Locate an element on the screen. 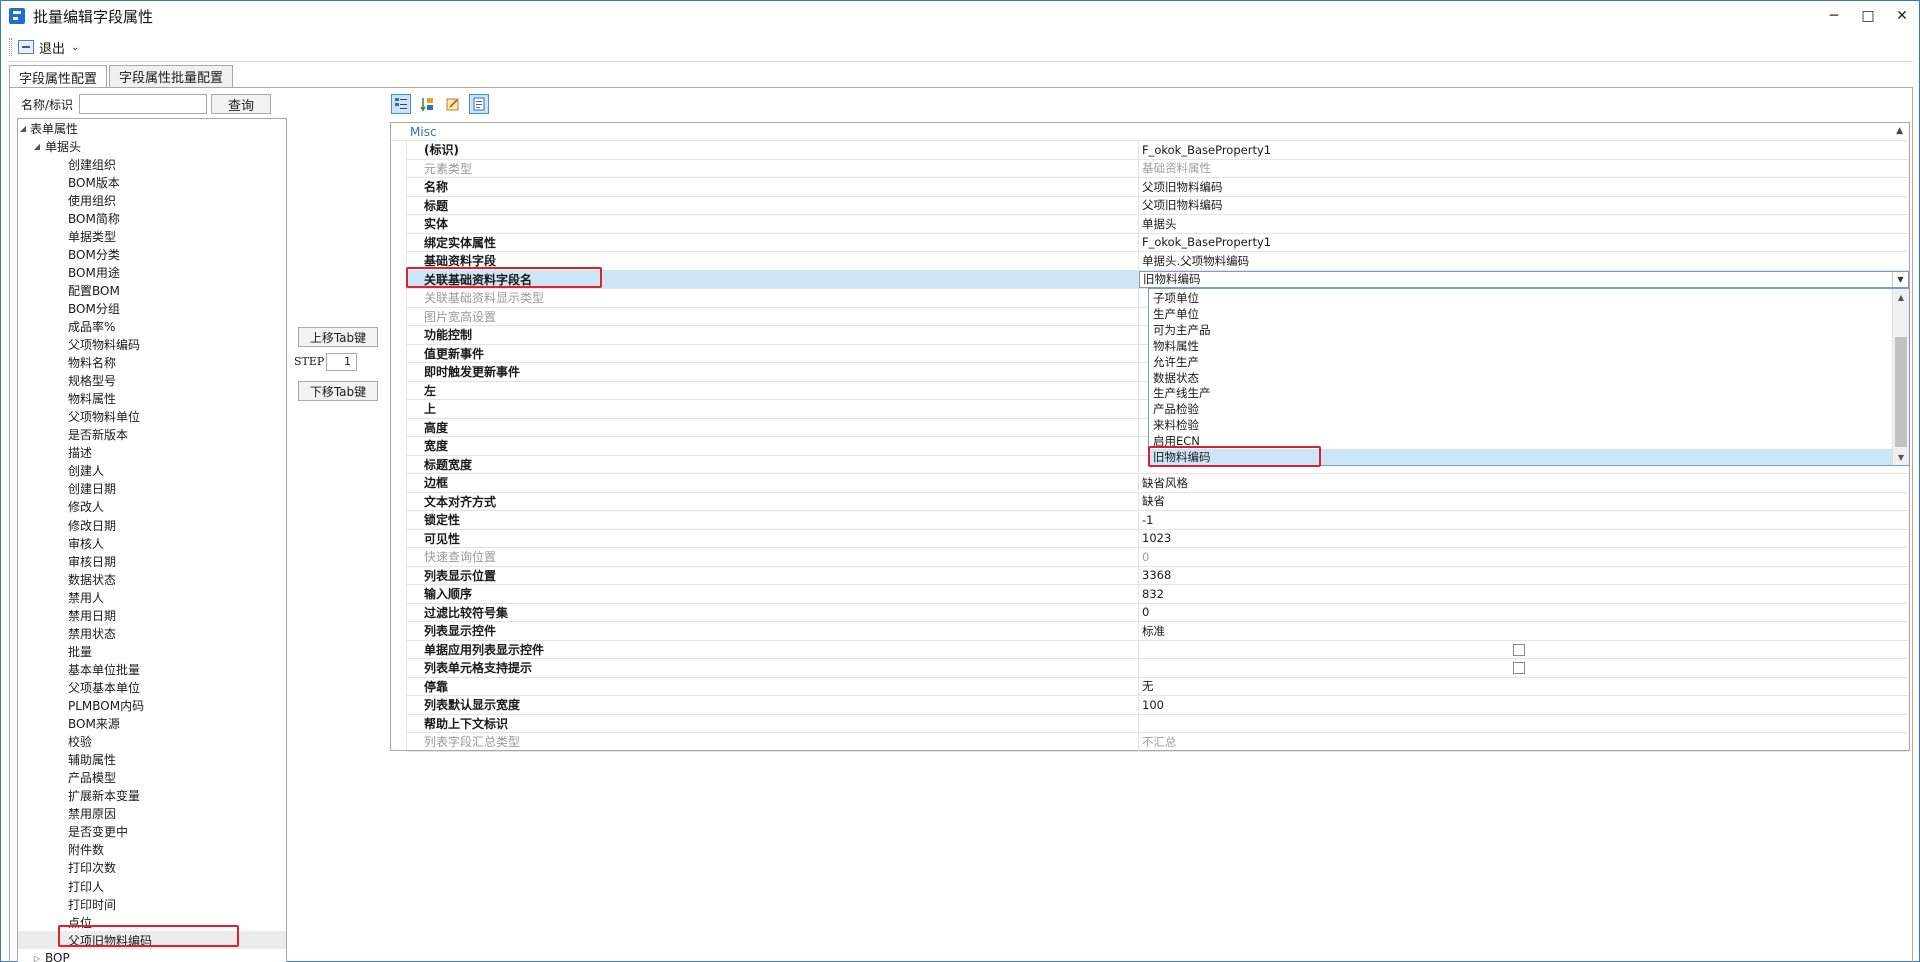 Image resolution: width=1920 pixels, height=962 pixels. property-row: 列表显示位置 3368 is located at coordinates (1158, 575).